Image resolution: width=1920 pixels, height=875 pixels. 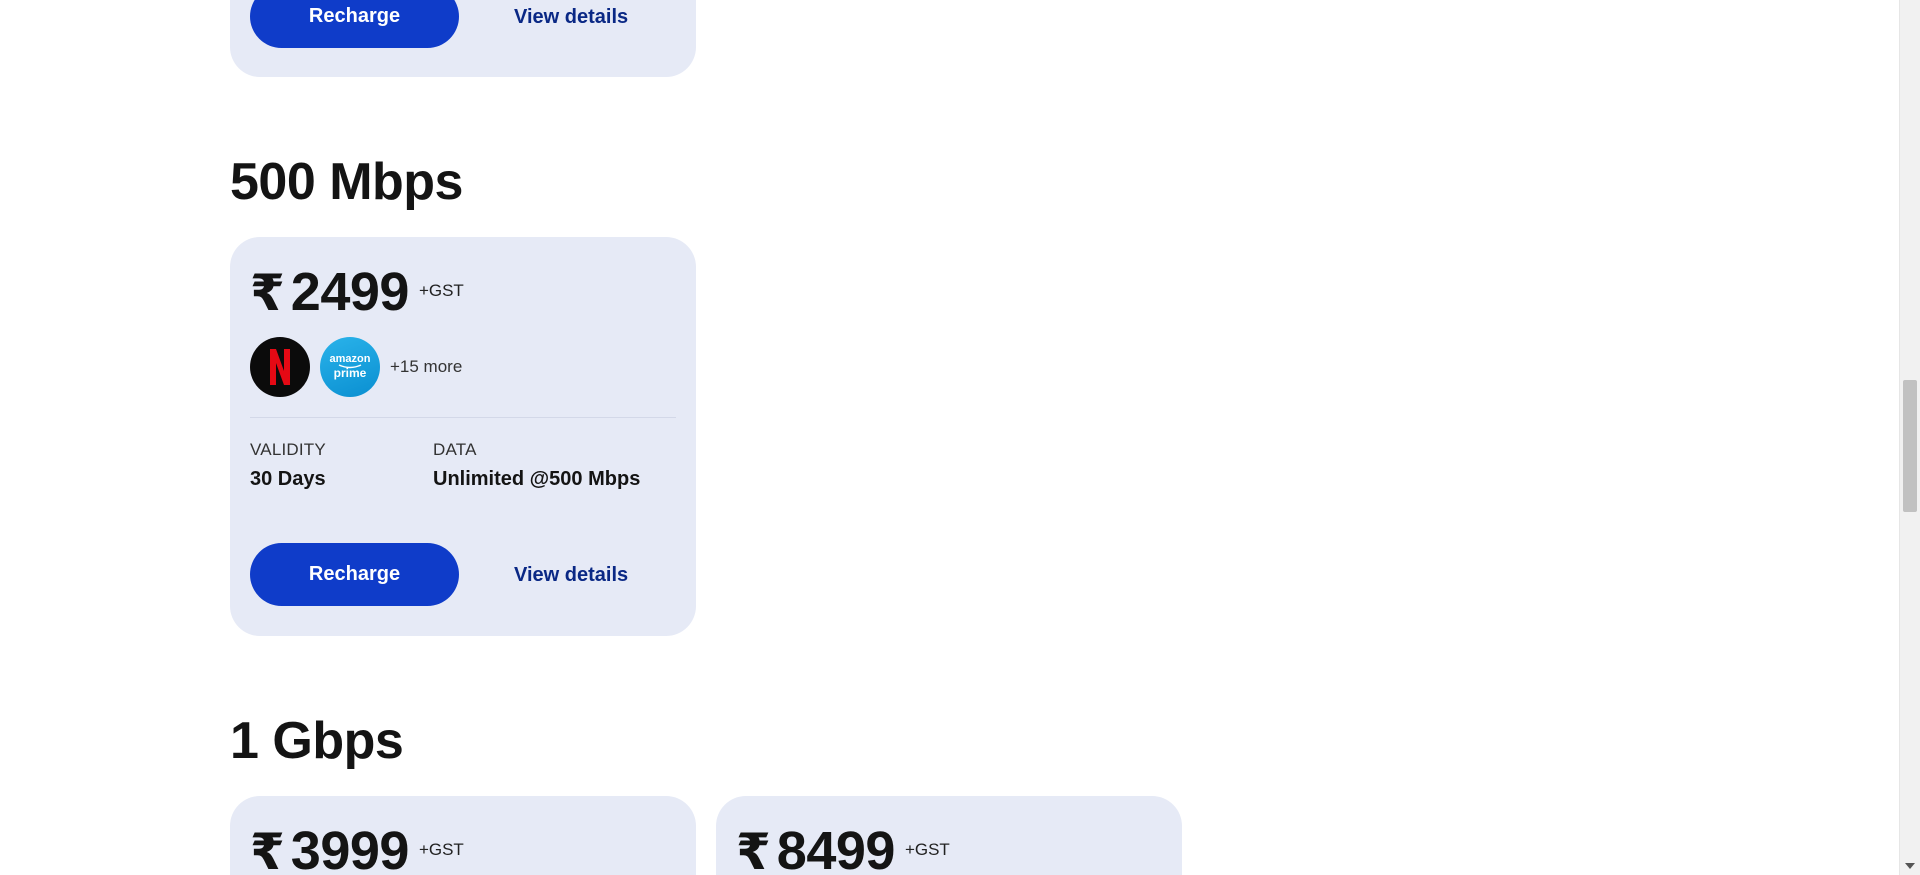 What do you see at coordinates (288, 479) in the screenshot?
I see `validity-value: 30 Days` at bounding box center [288, 479].